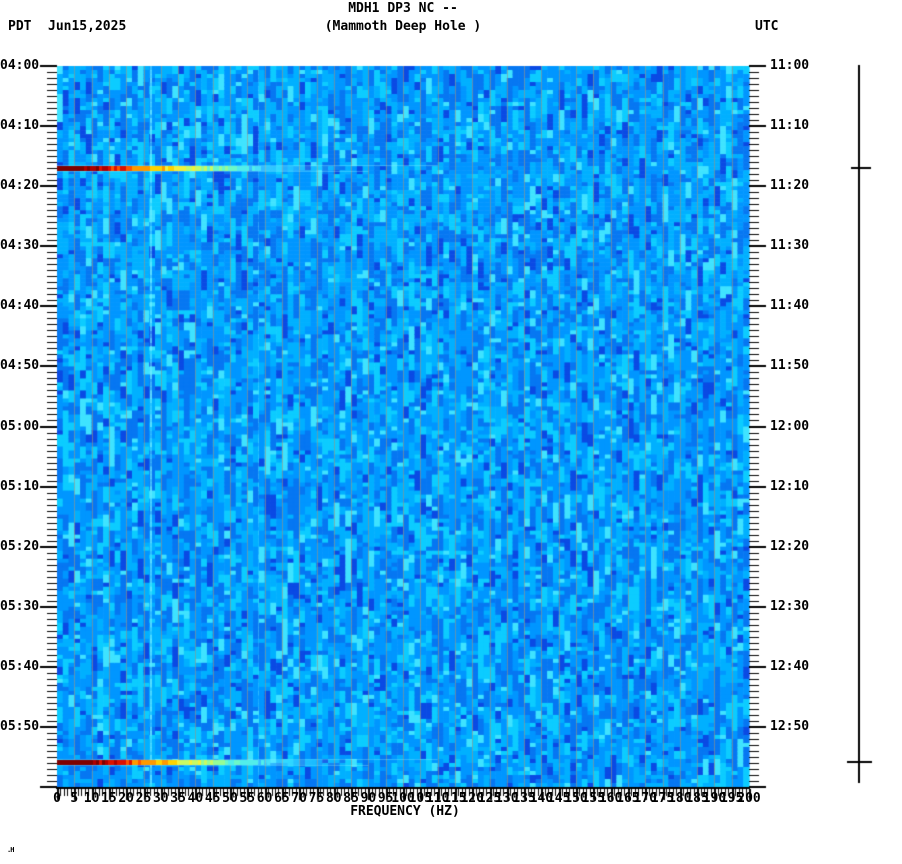 This screenshot has height=864, width=902. I want to click on y-axis-left-tick-label: 05:40, so click(20, 666).